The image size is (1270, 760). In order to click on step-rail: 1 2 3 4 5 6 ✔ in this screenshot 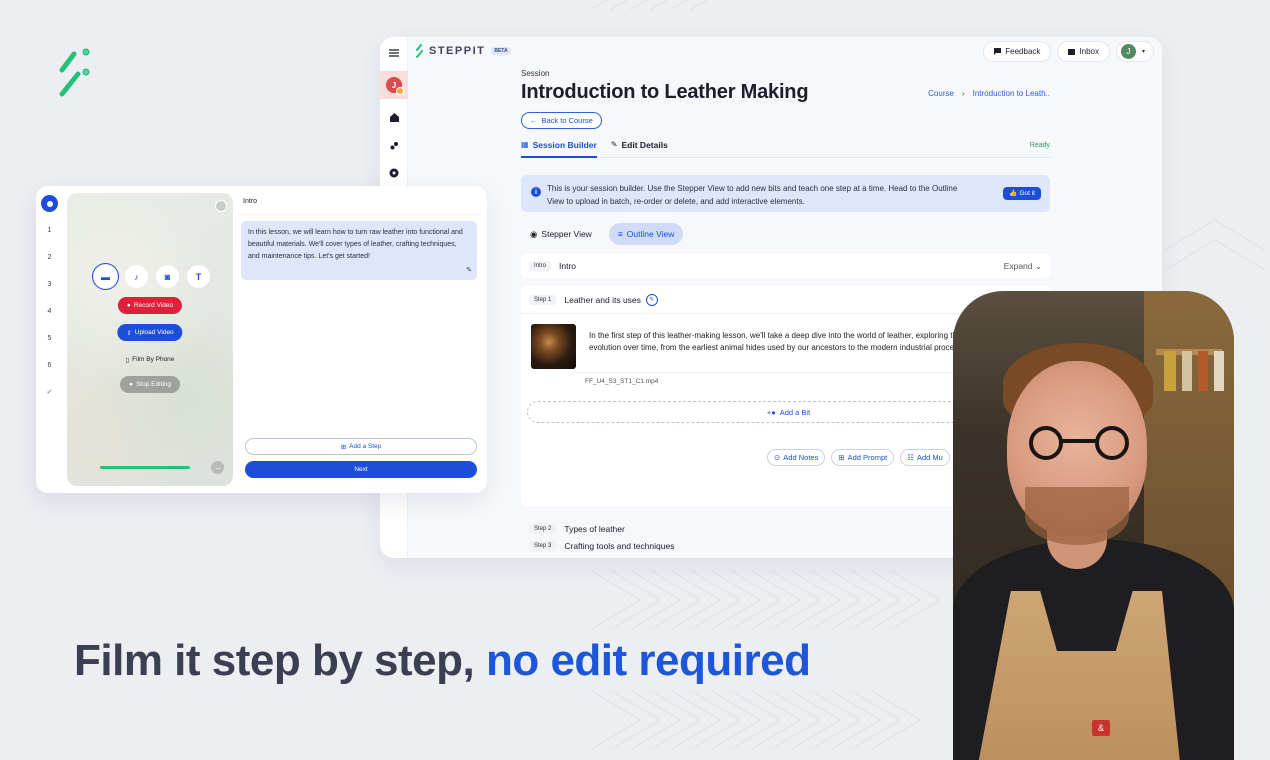, I will do `click(50, 339)`.